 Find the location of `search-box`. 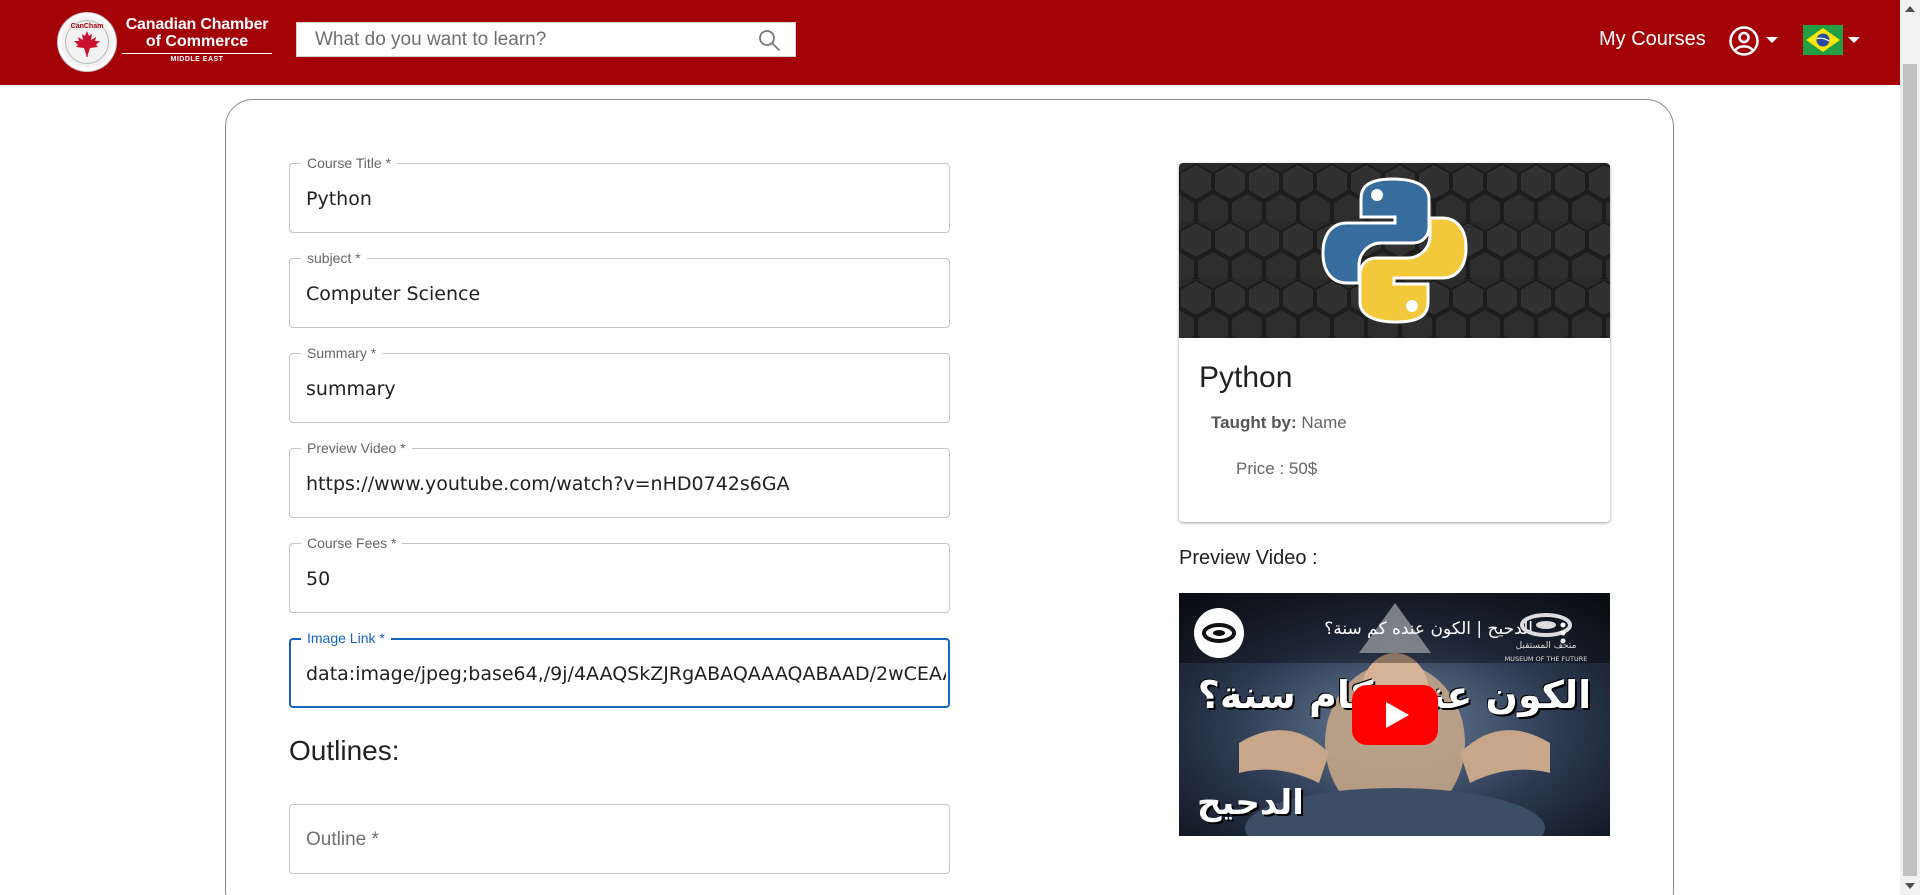

search-box is located at coordinates (546, 39).